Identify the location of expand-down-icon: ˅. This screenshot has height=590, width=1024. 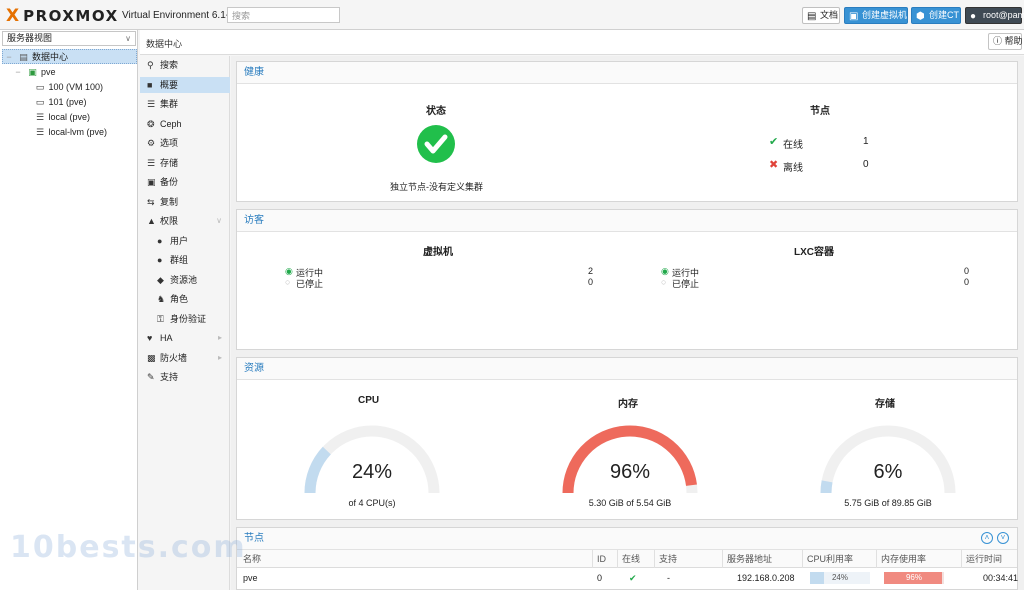
(1003, 538).